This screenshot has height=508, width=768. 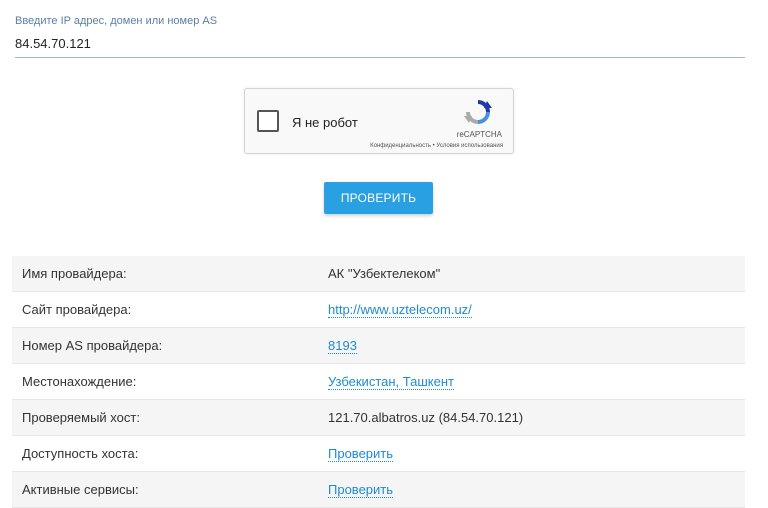 What do you see at coordinates (170, 489) in the screenshot?
I see `row-key: Активные сервисы:` at bounding box center [170, 489].